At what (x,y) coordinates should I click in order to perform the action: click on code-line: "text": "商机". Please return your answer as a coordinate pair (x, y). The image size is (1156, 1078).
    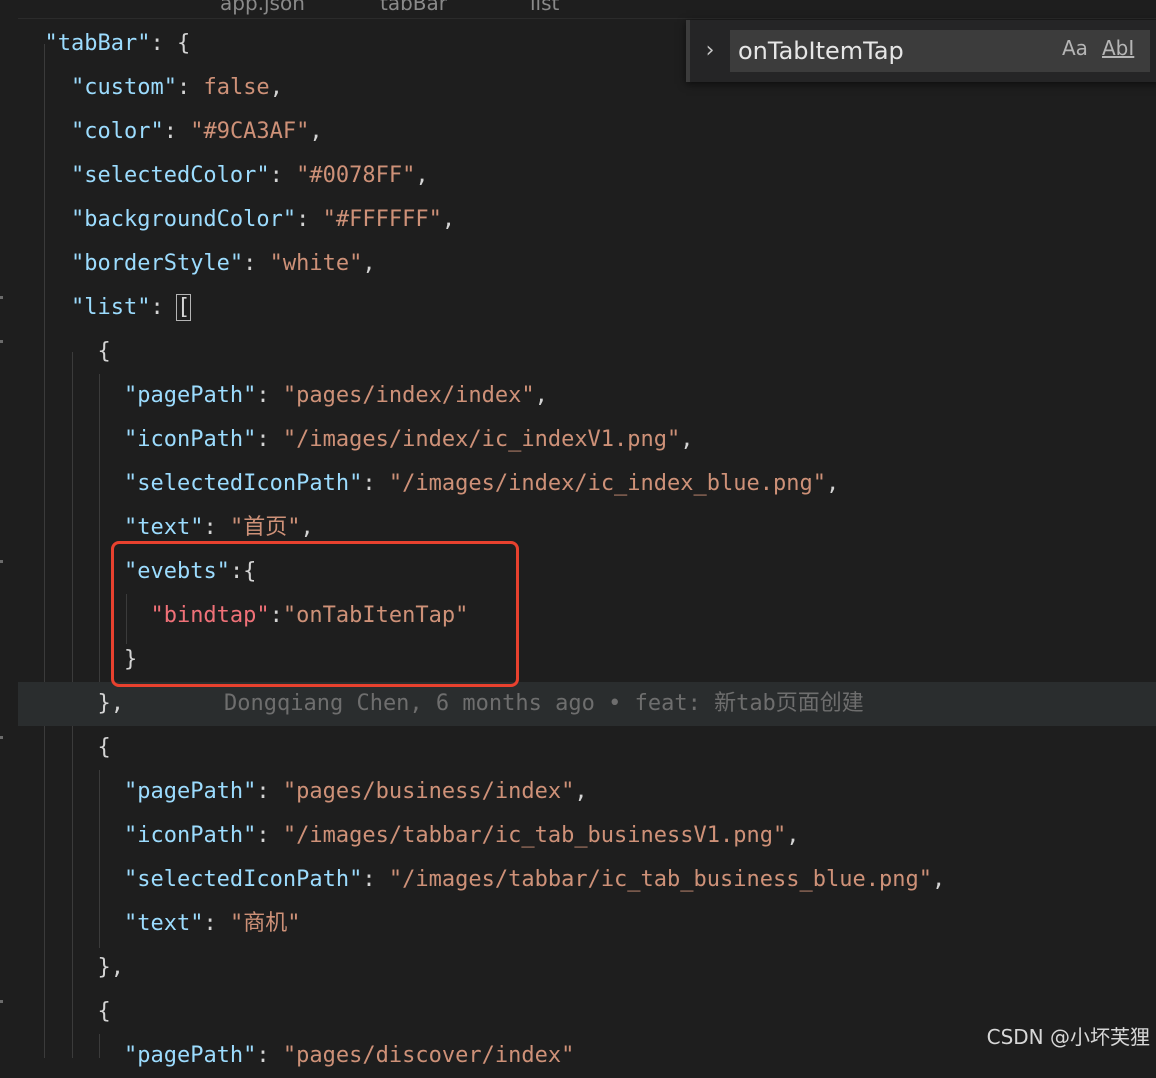
    Looking at the image, I should click on (212, 923).